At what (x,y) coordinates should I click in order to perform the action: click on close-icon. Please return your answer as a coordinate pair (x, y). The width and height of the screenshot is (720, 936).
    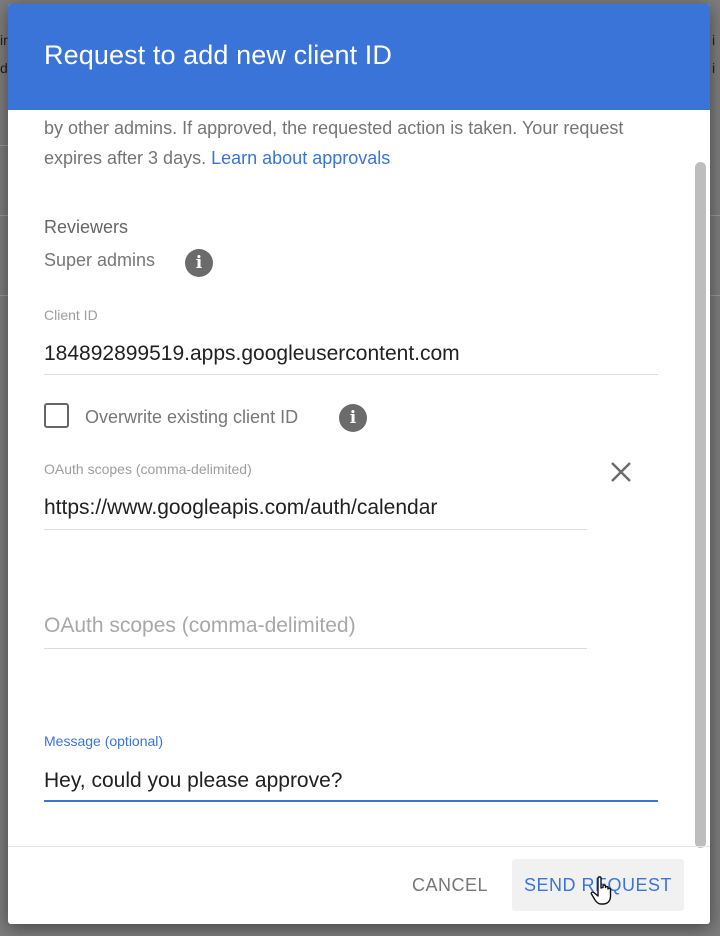
    Looking at the image, I should click on (621, 472).